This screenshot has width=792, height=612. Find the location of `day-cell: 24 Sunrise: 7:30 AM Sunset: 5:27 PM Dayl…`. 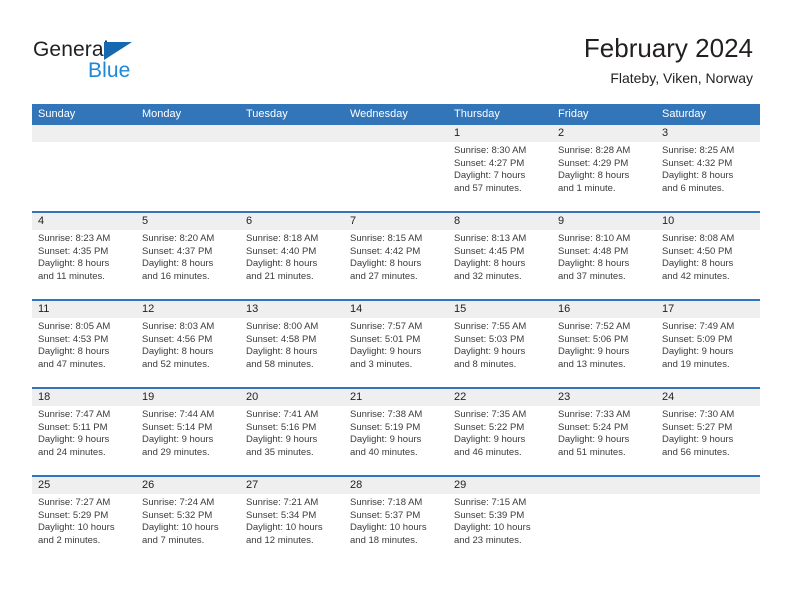

day-cell: 24 Sunrise: 7:30 AM Sunset: 5:27 PM Dayl… is located at coordinates (708, 432).